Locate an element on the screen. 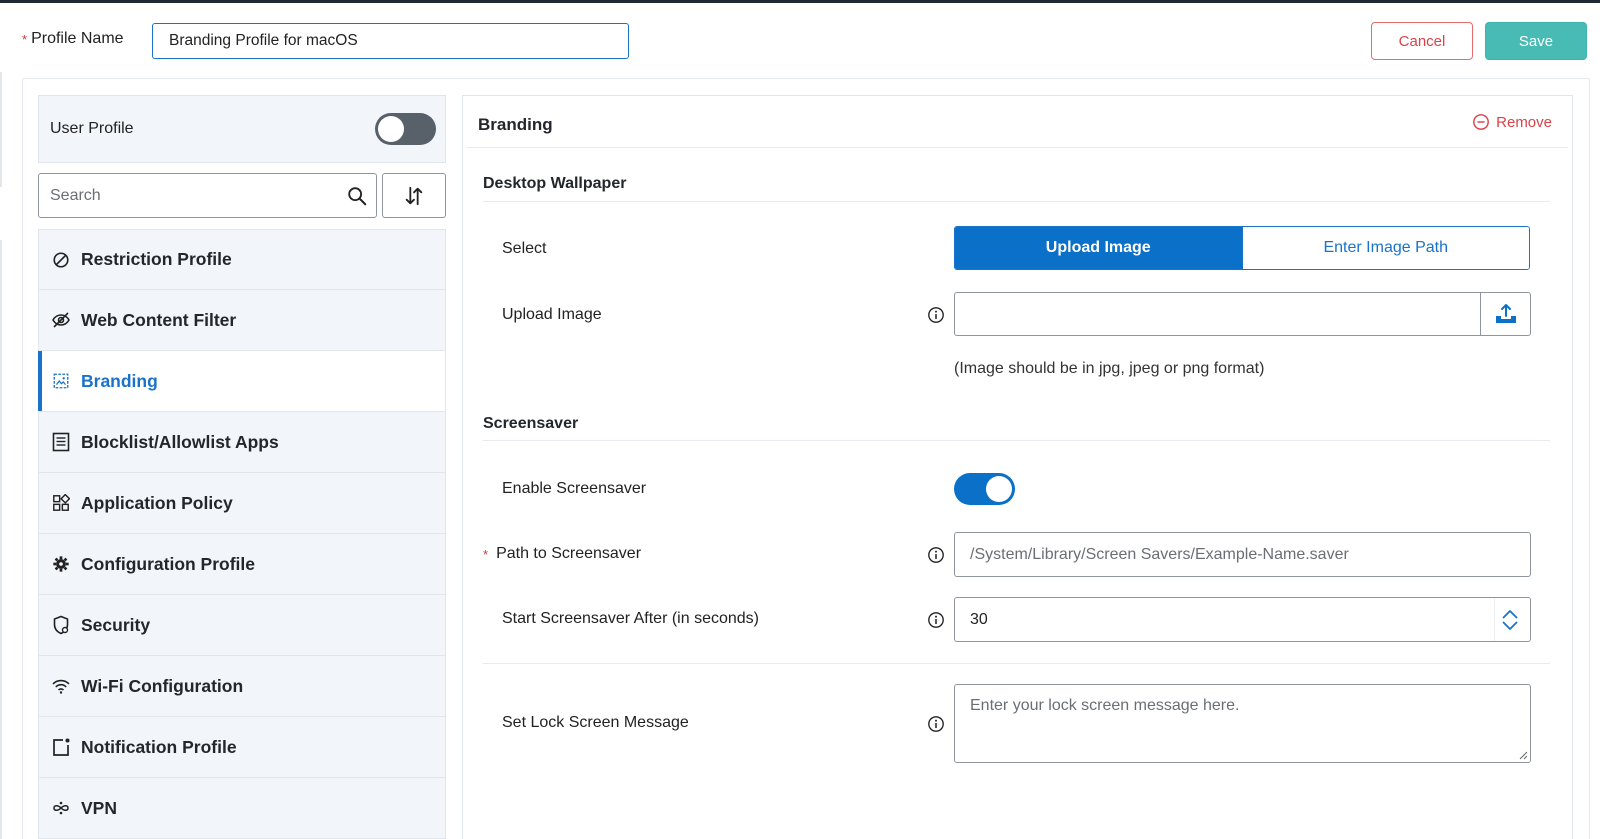  search-input is located at coordinates (189, 195).